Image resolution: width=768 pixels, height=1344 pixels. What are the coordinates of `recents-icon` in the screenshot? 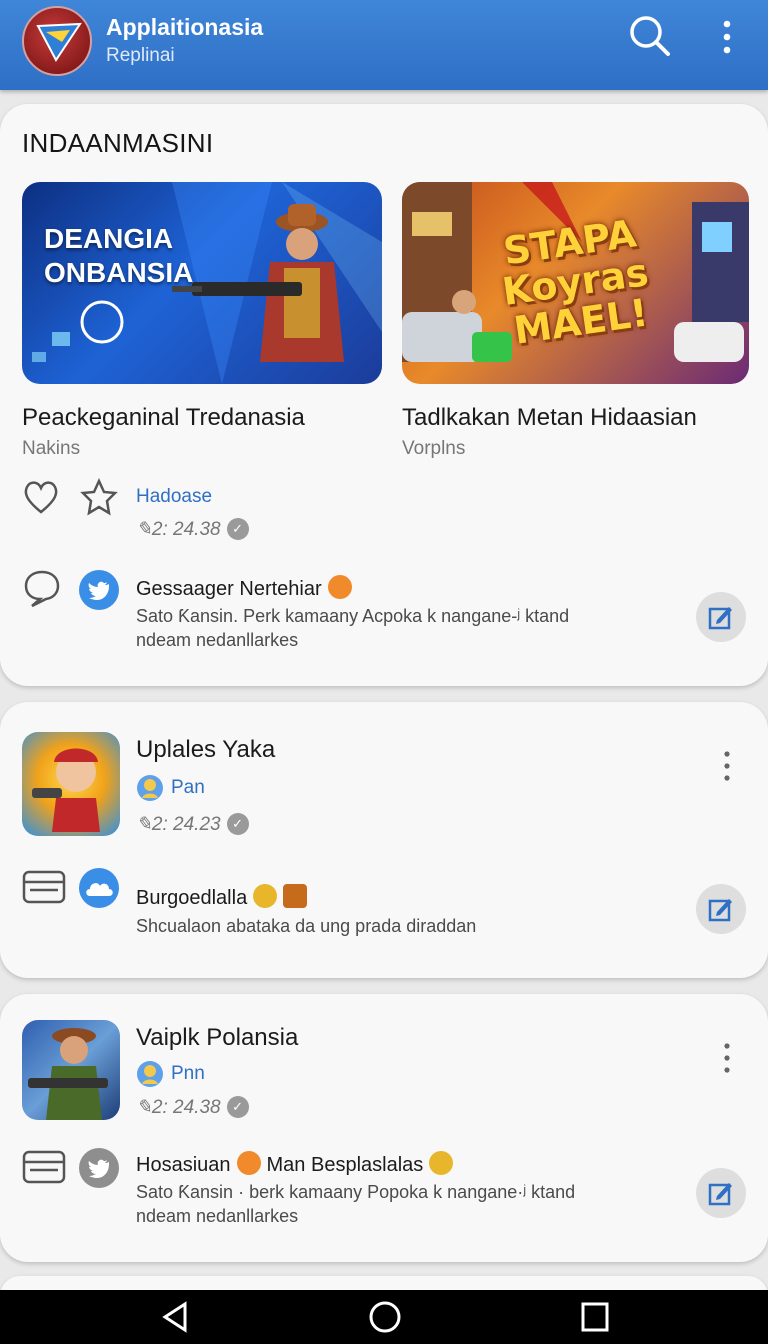 It's located at (595, 1319).